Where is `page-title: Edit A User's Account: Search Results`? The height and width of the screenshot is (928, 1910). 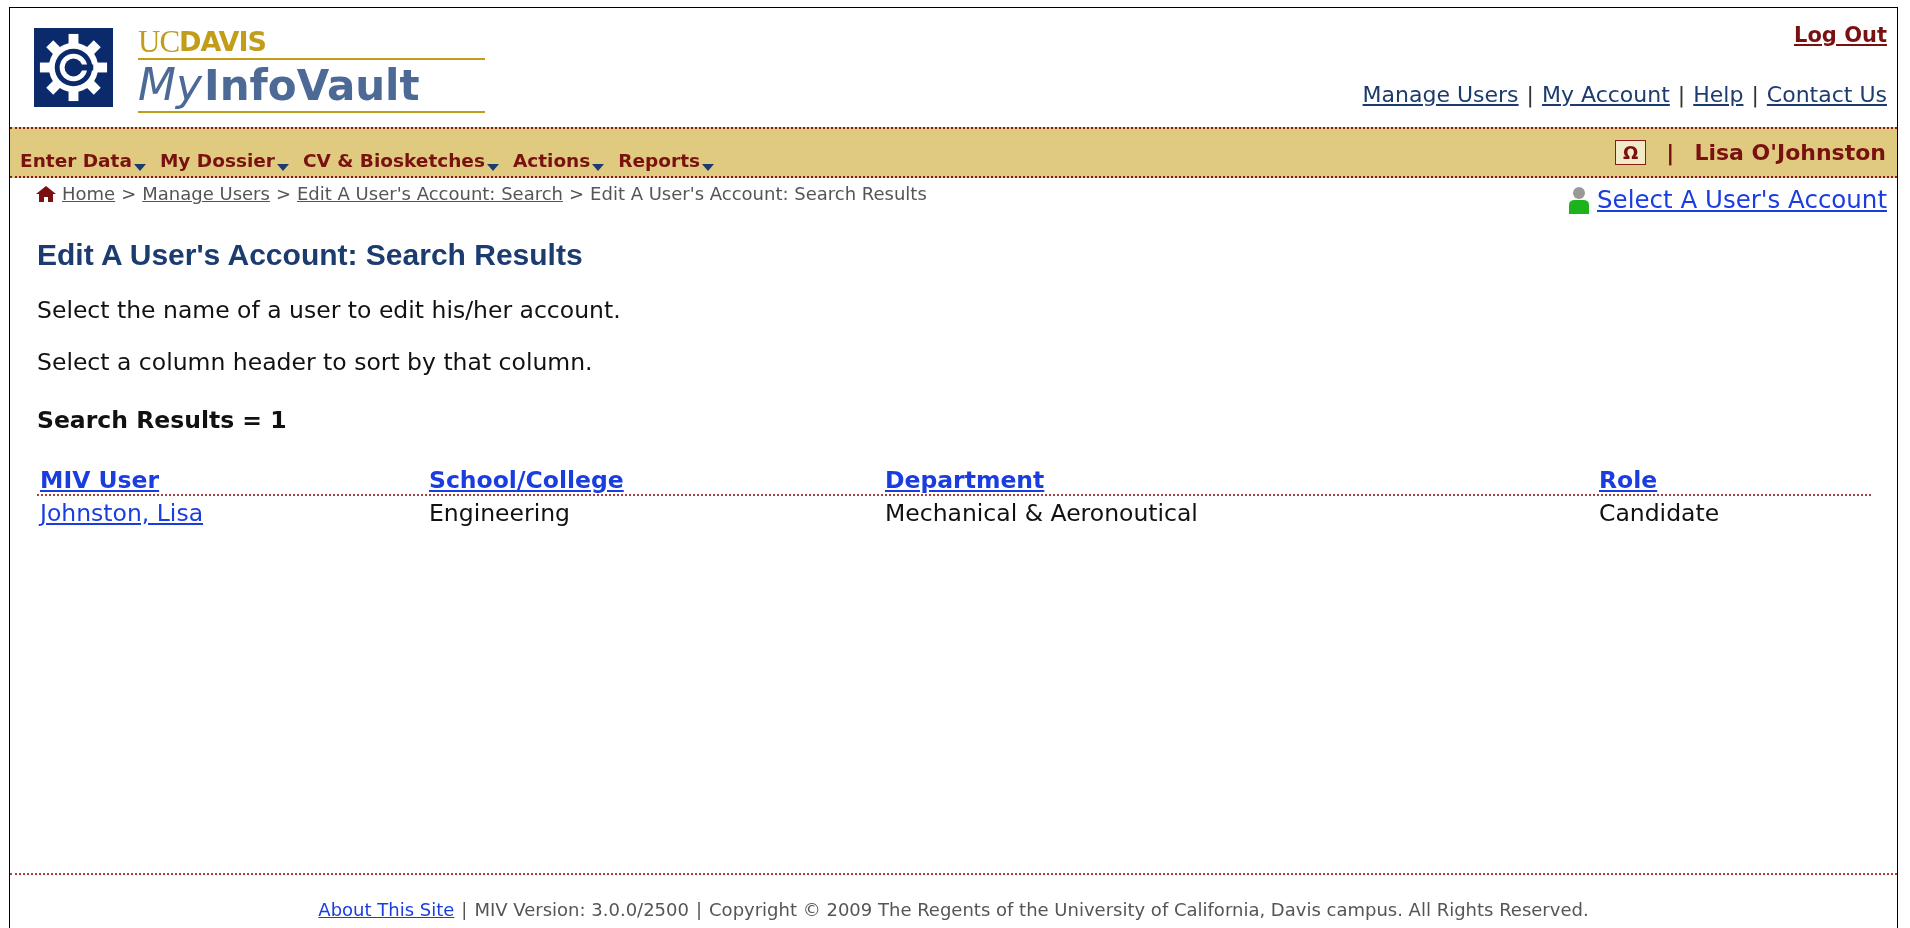
page-title: Edit A User's Account: Search Results is located at coordinates (310, 255).